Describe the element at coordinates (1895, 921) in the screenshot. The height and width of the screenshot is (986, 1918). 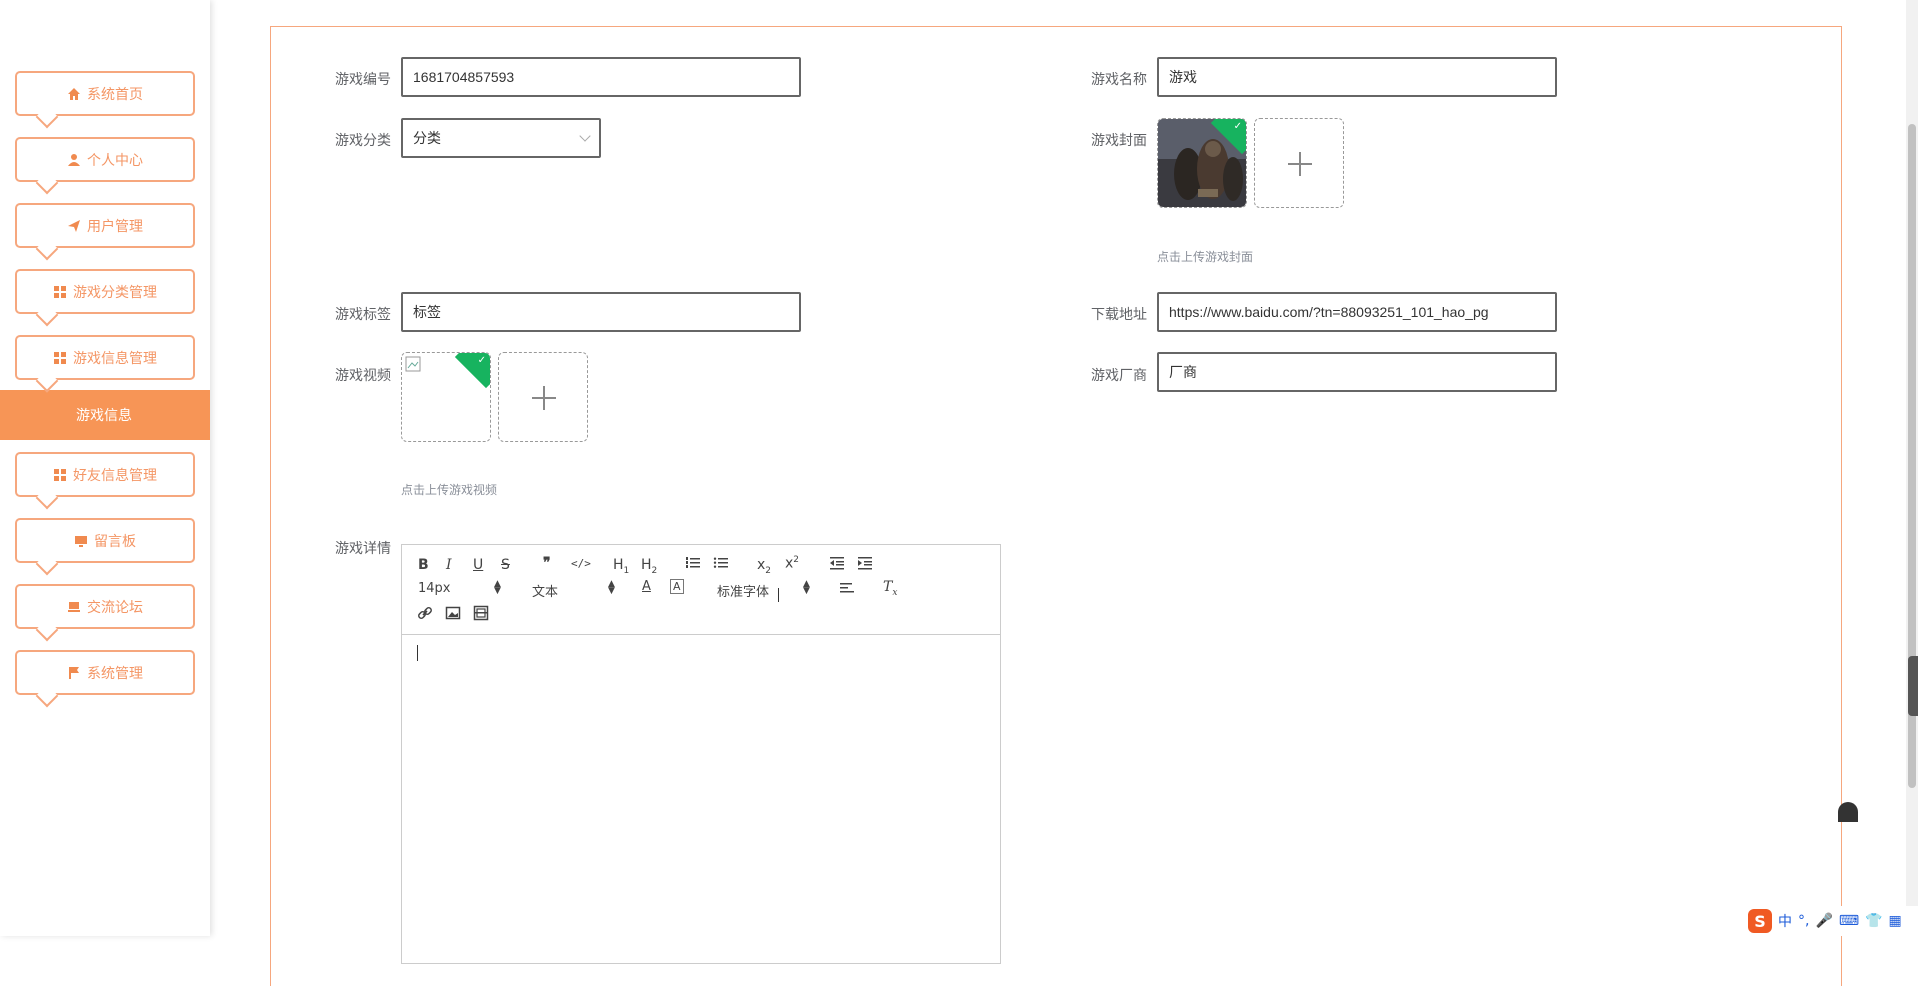
I see `toolbox-icon: ▦` at that location.